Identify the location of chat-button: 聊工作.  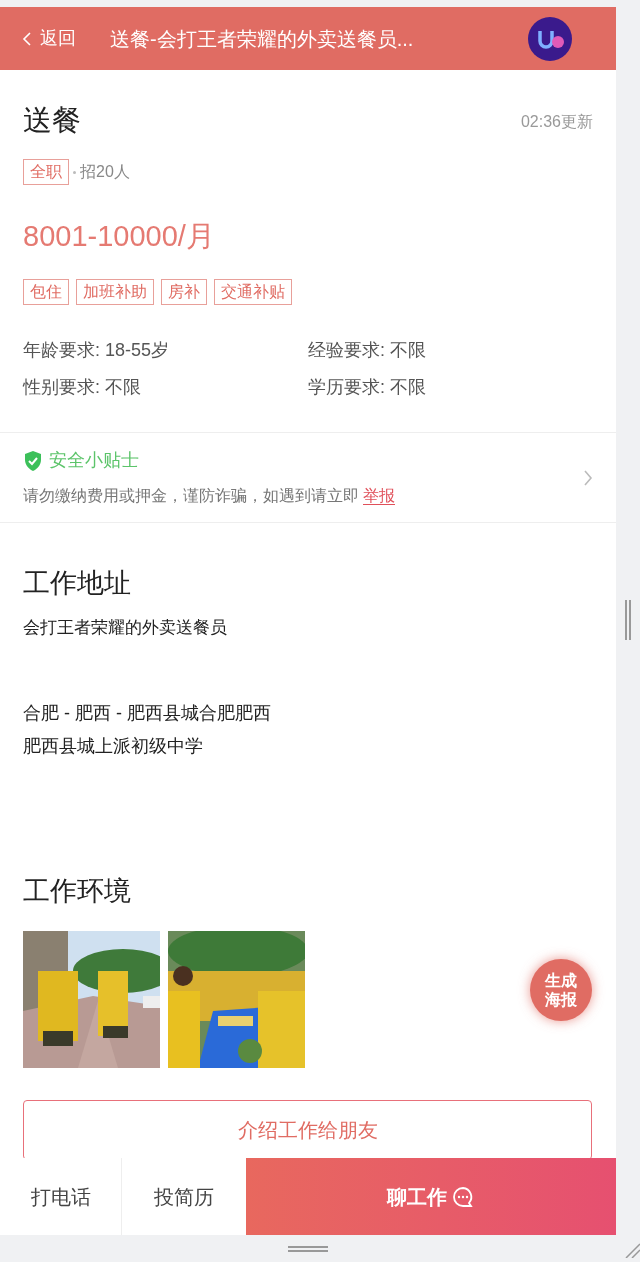
(431, 1196).